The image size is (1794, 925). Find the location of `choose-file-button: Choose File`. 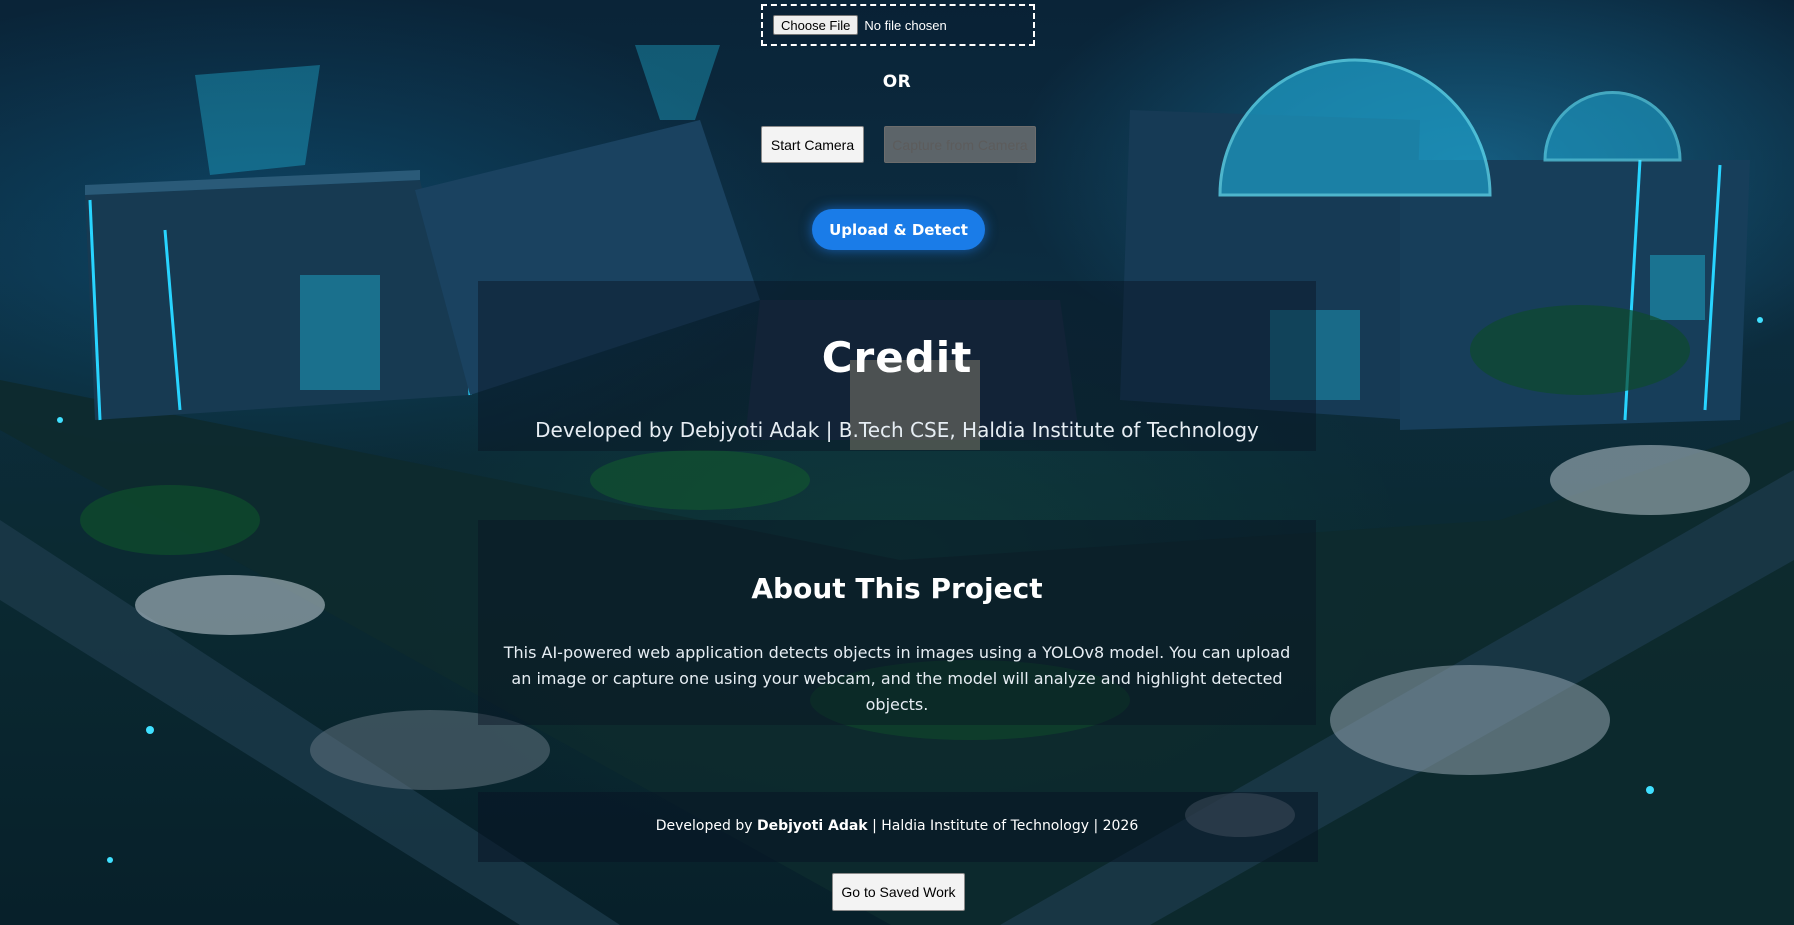

choose-file-button: Choose File is located at coordinates (816, 25).